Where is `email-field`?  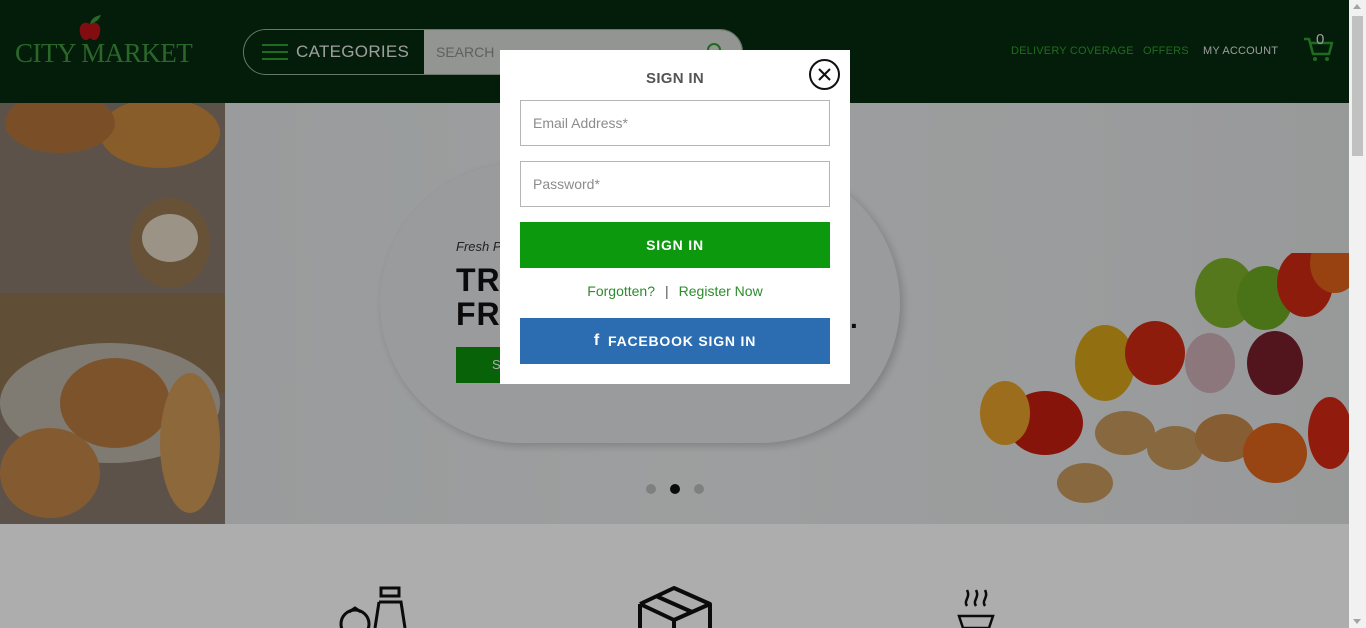 email-field is located at coordinates (675, 123).